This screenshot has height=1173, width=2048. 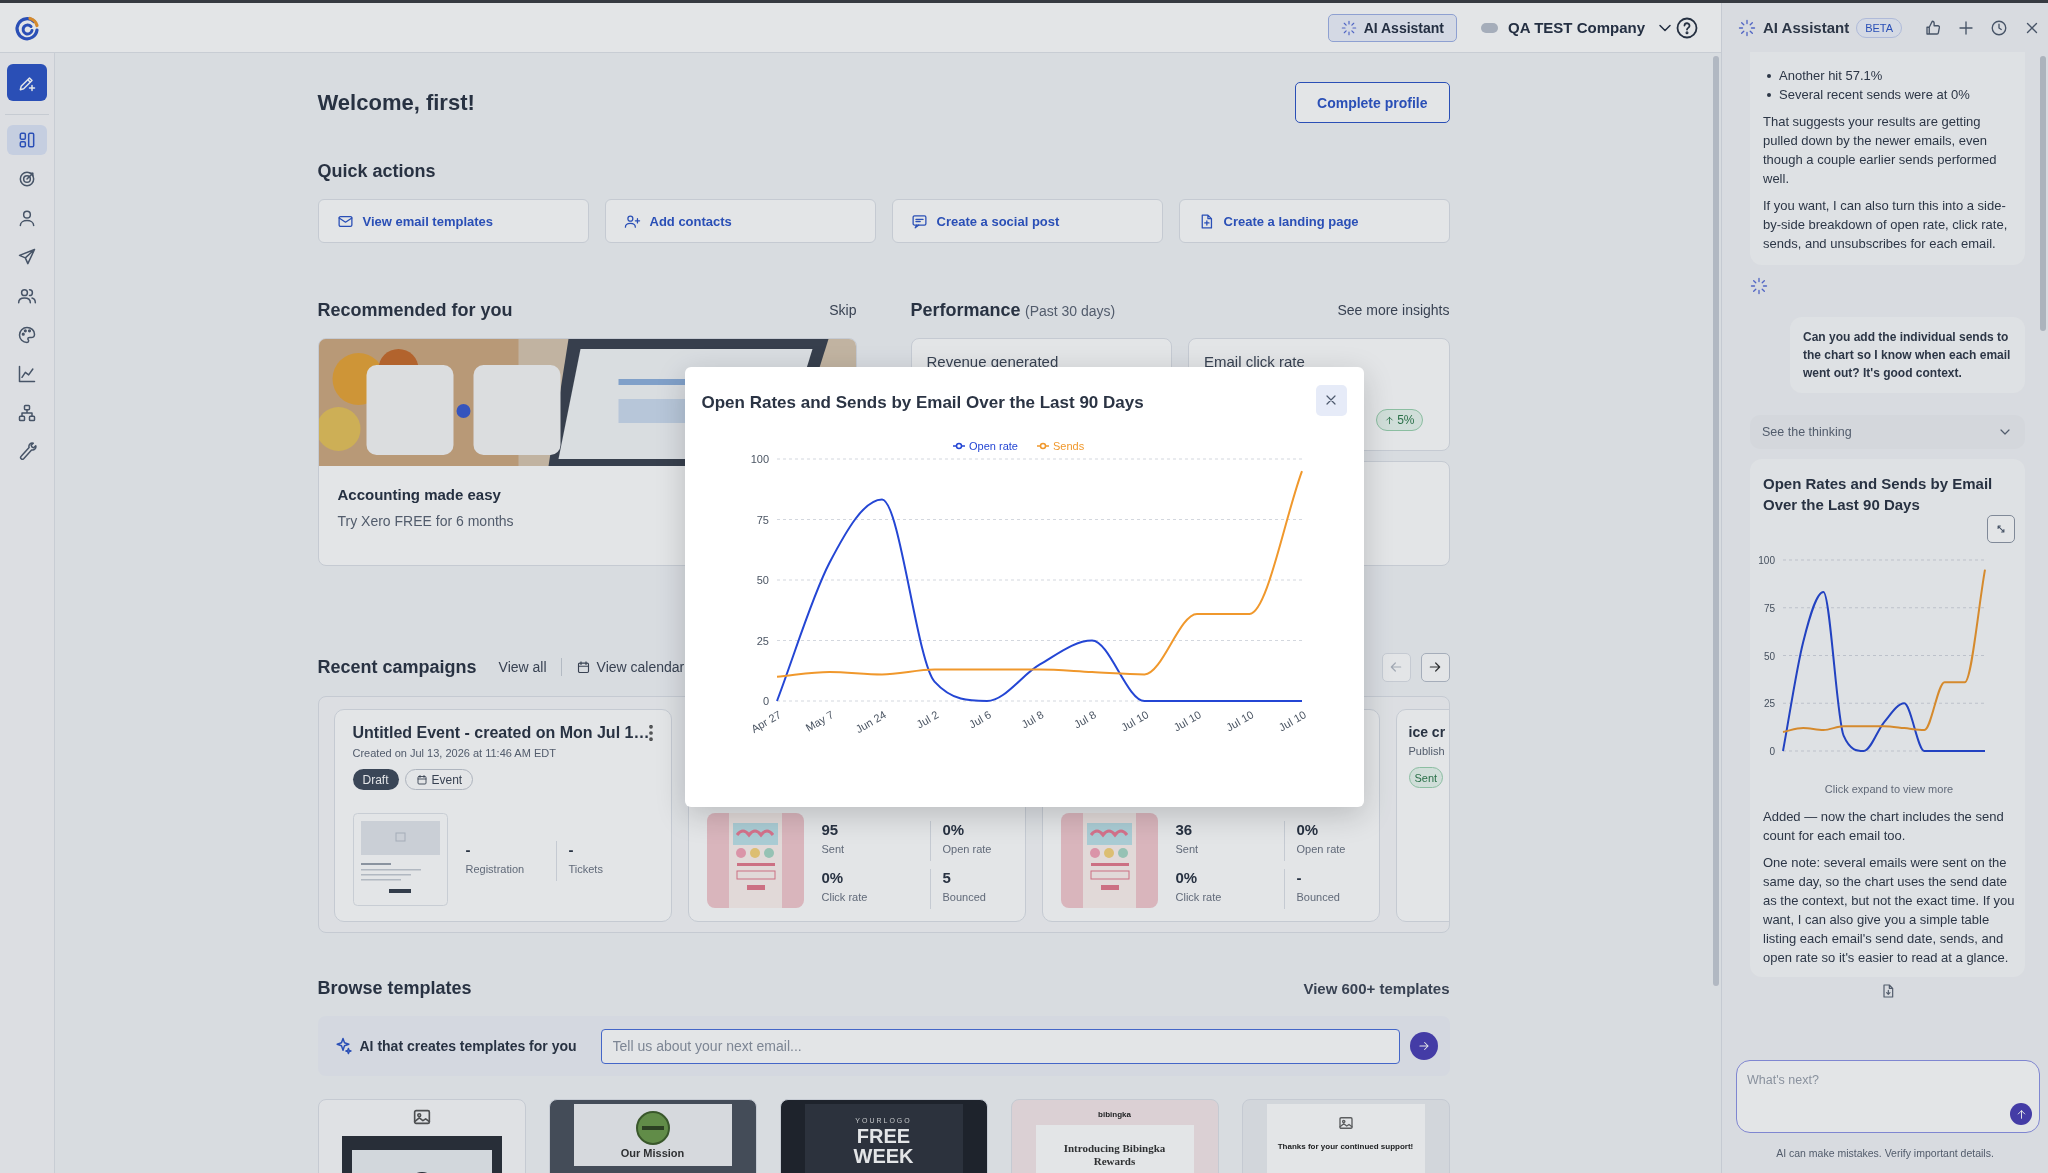 I want to click on template-card, so click(x=421, y=1136).